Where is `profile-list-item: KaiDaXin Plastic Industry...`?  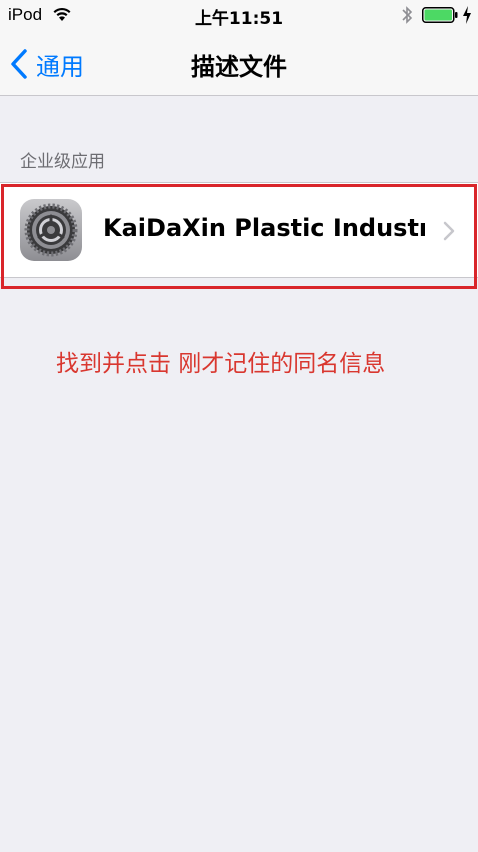 profile-list-item: KaiDaXin Plastic Industry... is located at coordinates (239, 230).